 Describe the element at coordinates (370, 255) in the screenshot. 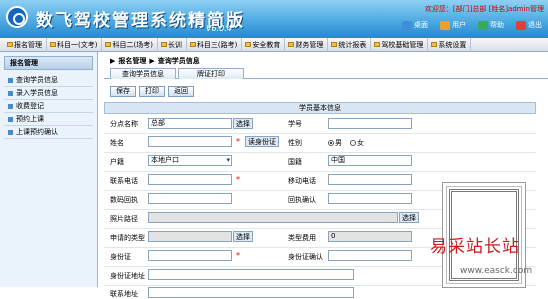

I see `id-confirm-field` at that location.